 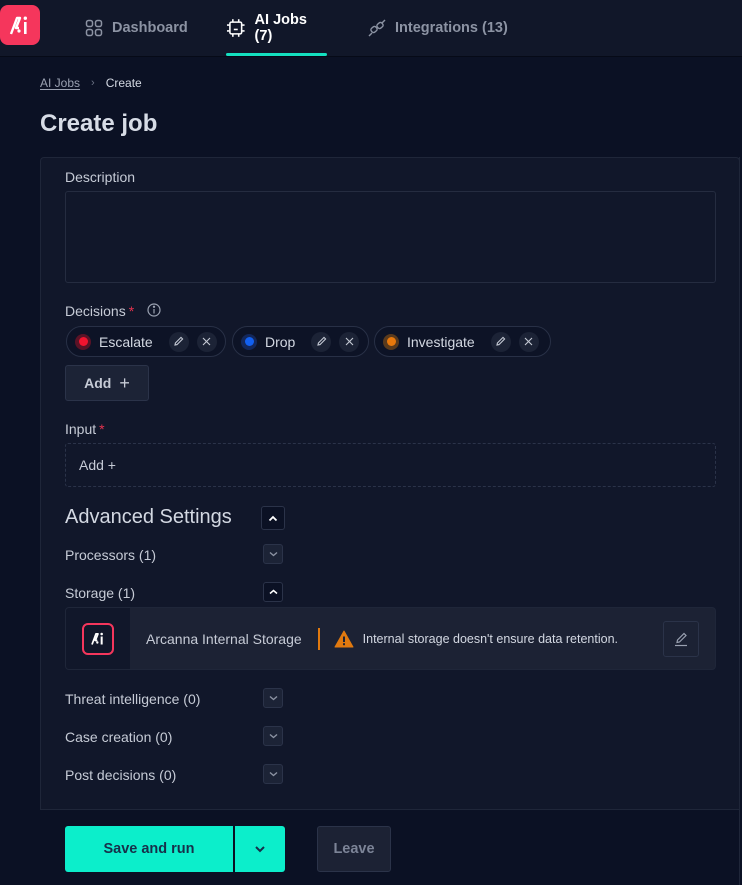 I want to click on nav-dashboard: Dashboard, so click(x=136, y=28).